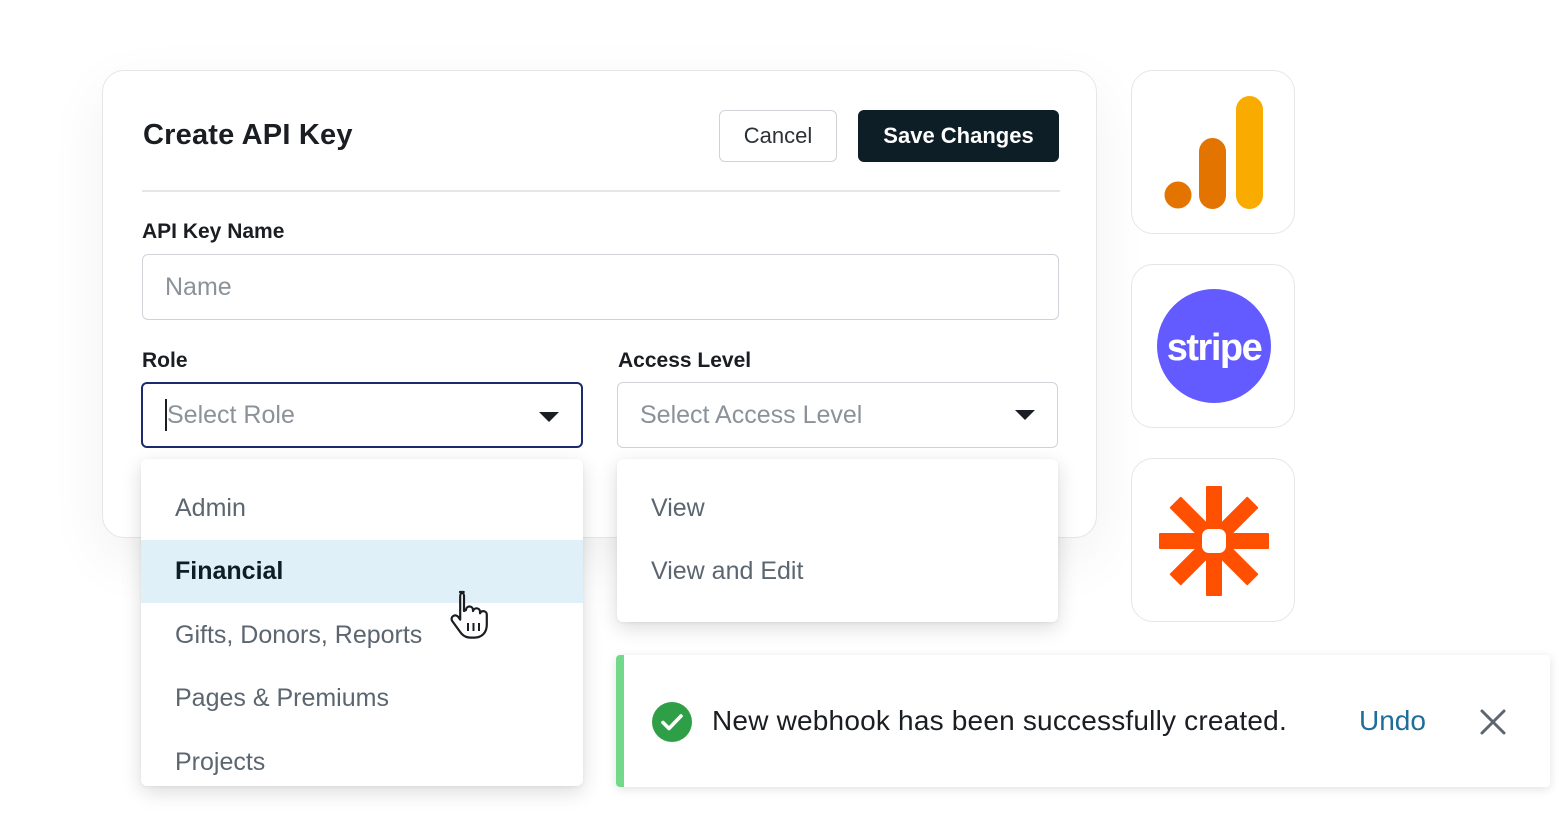 This screenshot has width=1559, height=820. I want to click on stripe-icon: stripe, so click(1214, 346).